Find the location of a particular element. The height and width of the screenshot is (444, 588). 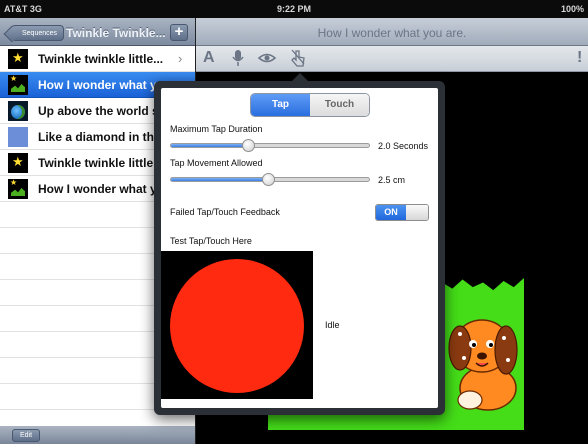

globe-thumbnail-icon is located at coordinates (18, 111).